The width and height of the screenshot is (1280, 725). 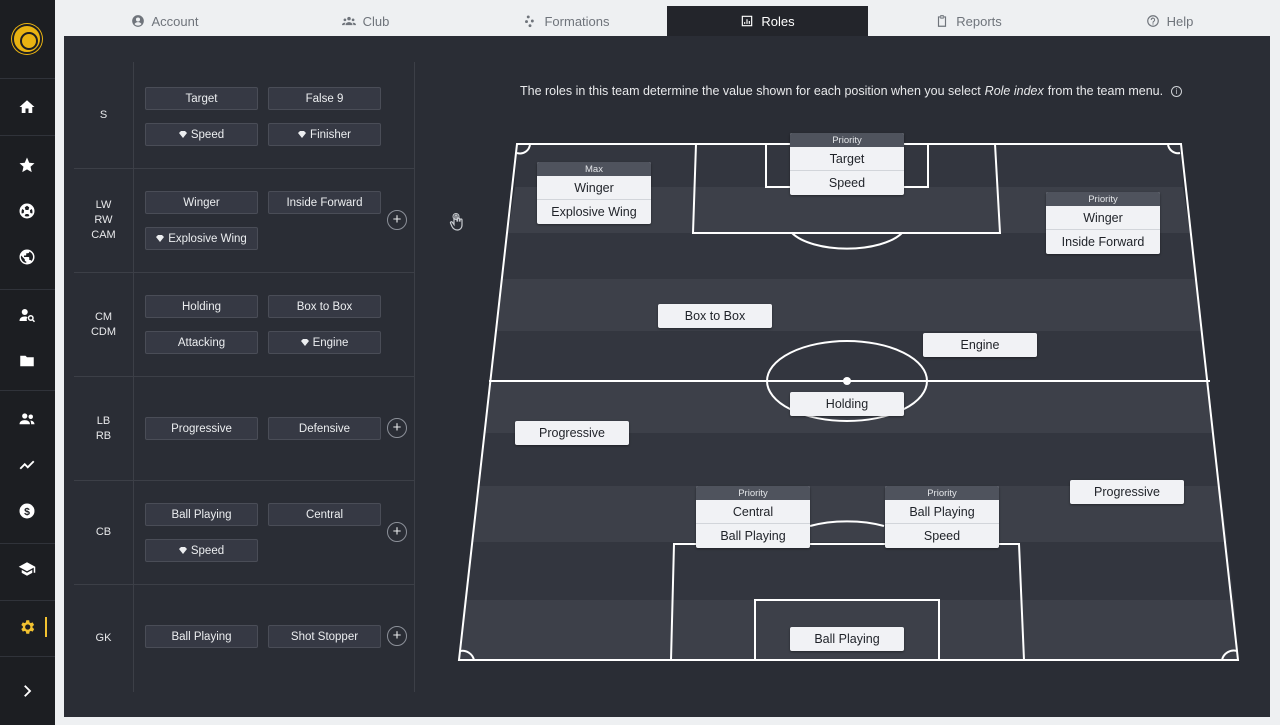 I want to click on scout-icon, so click(x=27, y=315).